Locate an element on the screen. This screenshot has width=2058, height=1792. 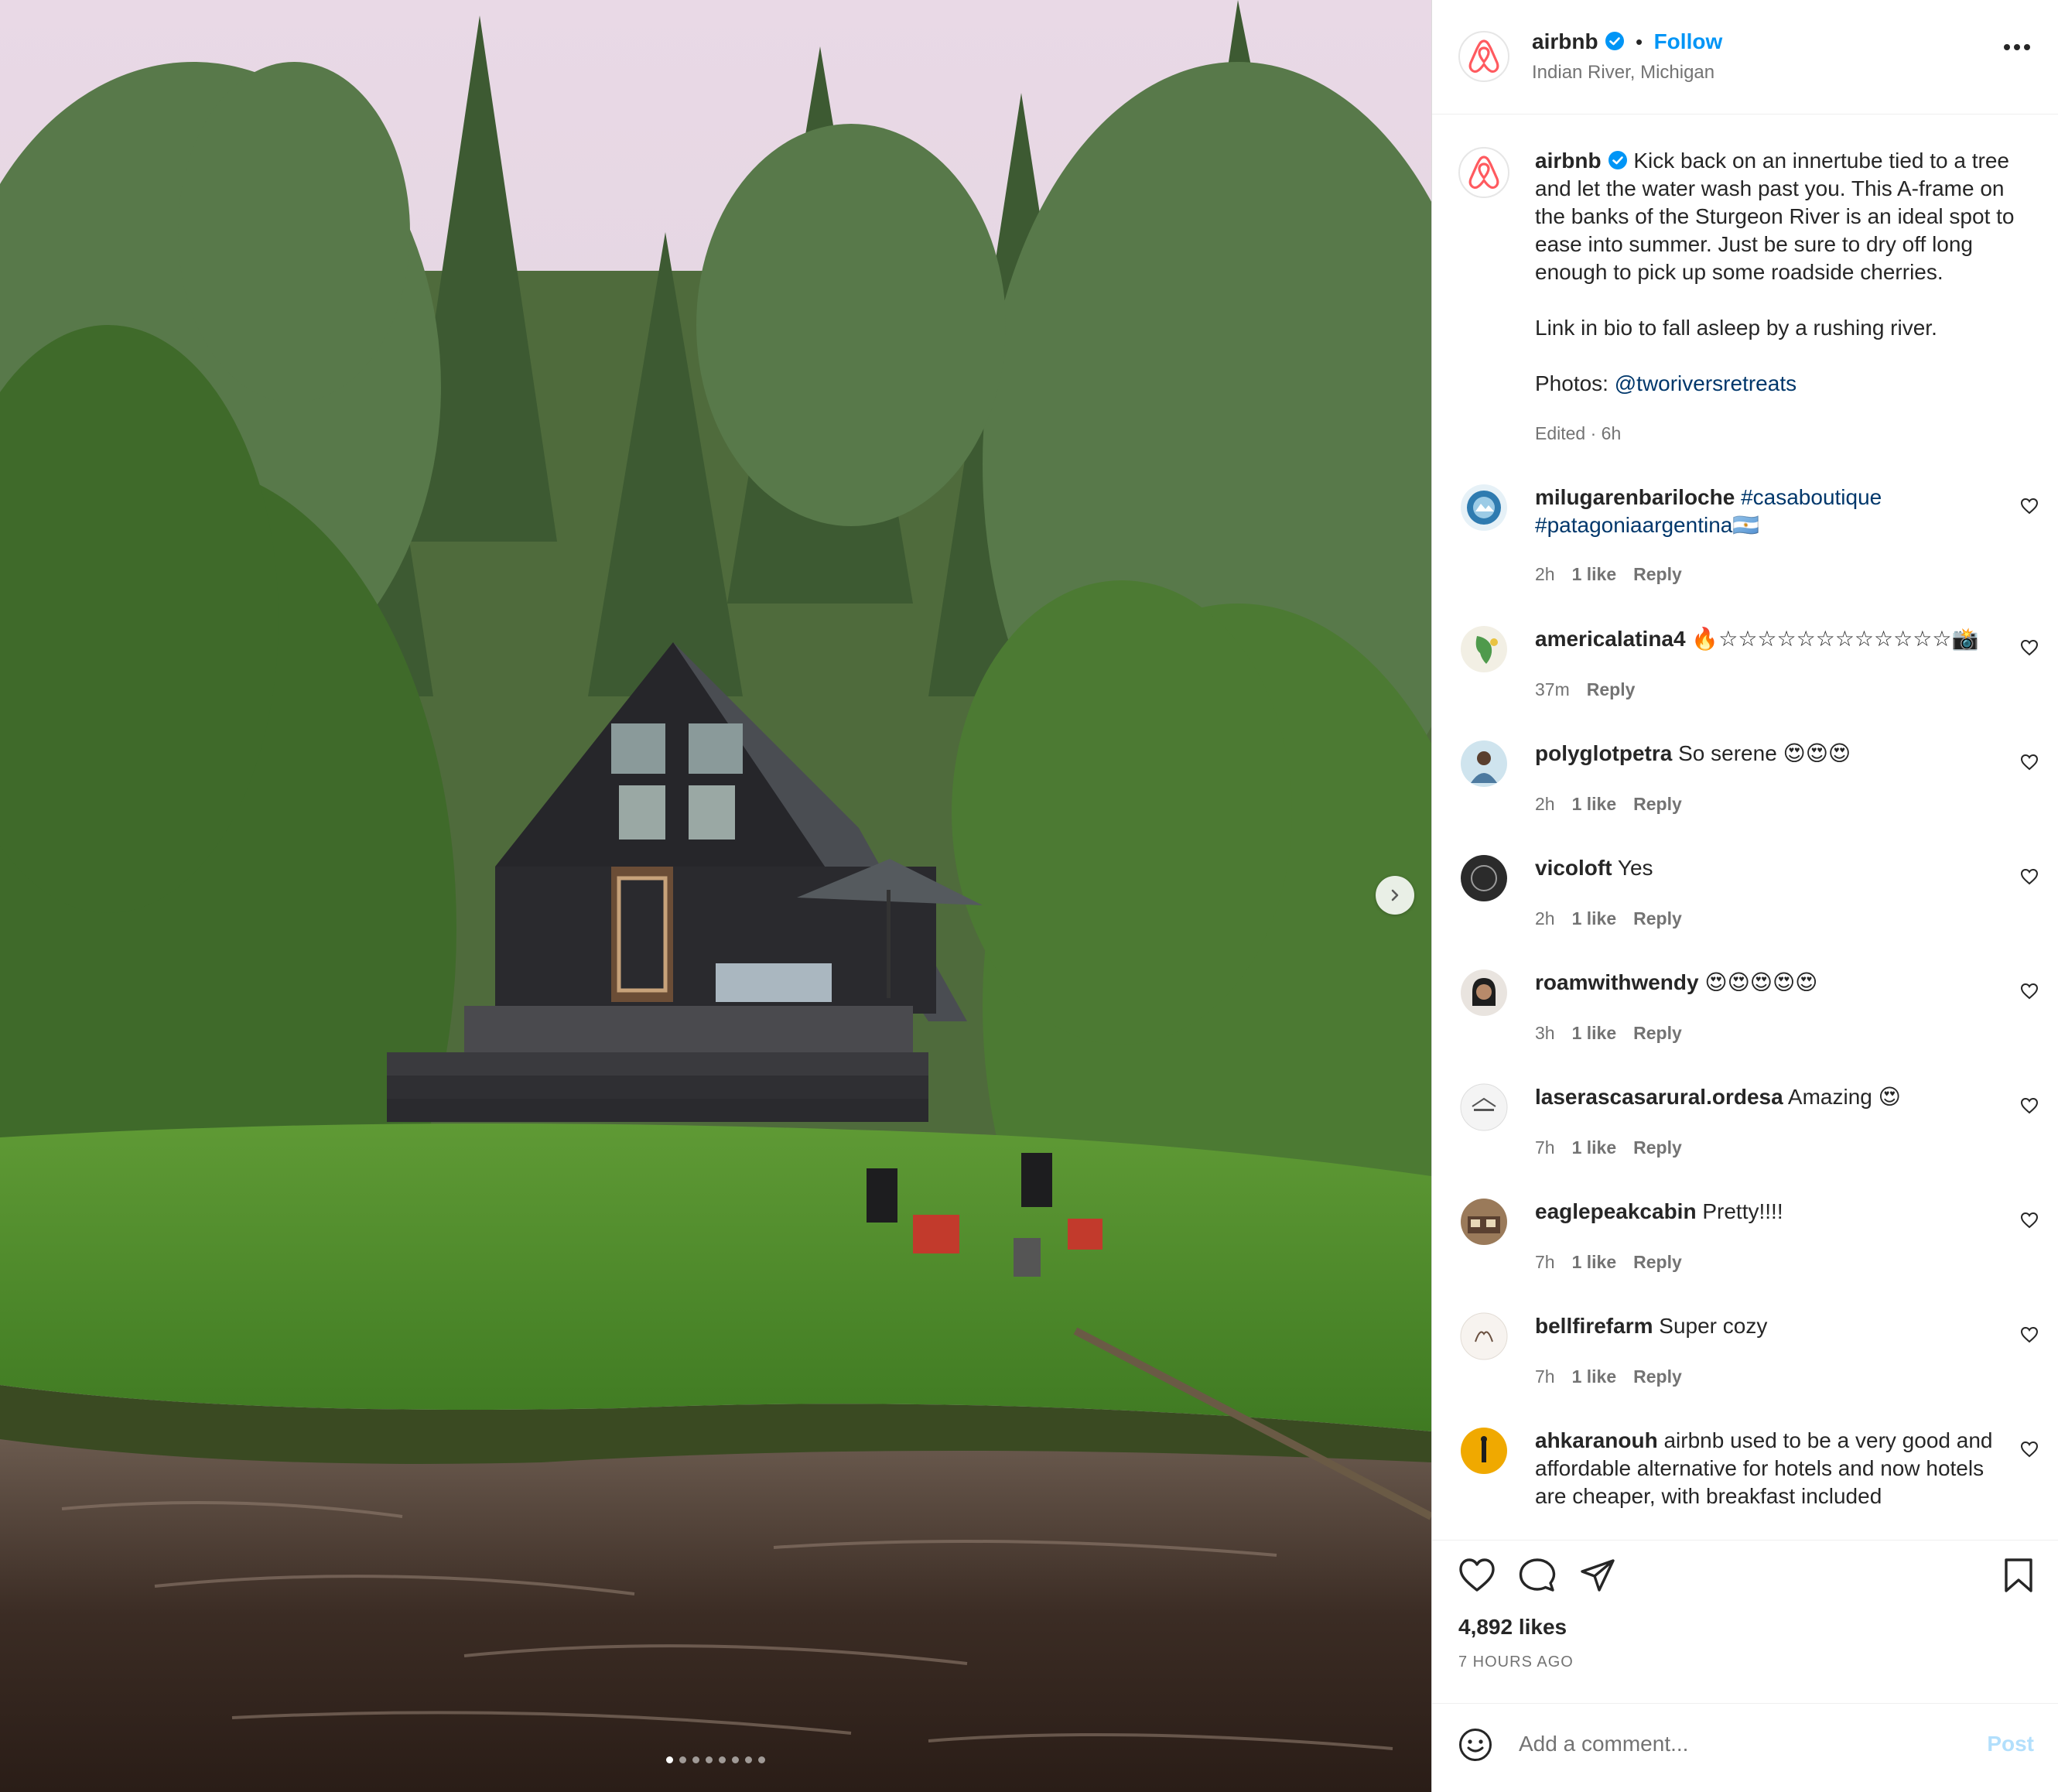
add-comment-bar: Post is located at coordinates (1745, 1744).